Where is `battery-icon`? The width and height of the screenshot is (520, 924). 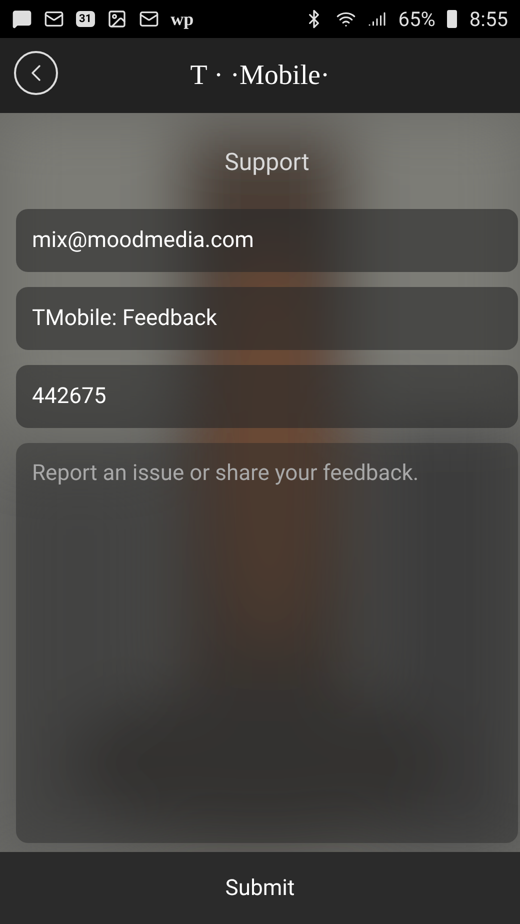 battery-icon is located at coordinates (452, 19).